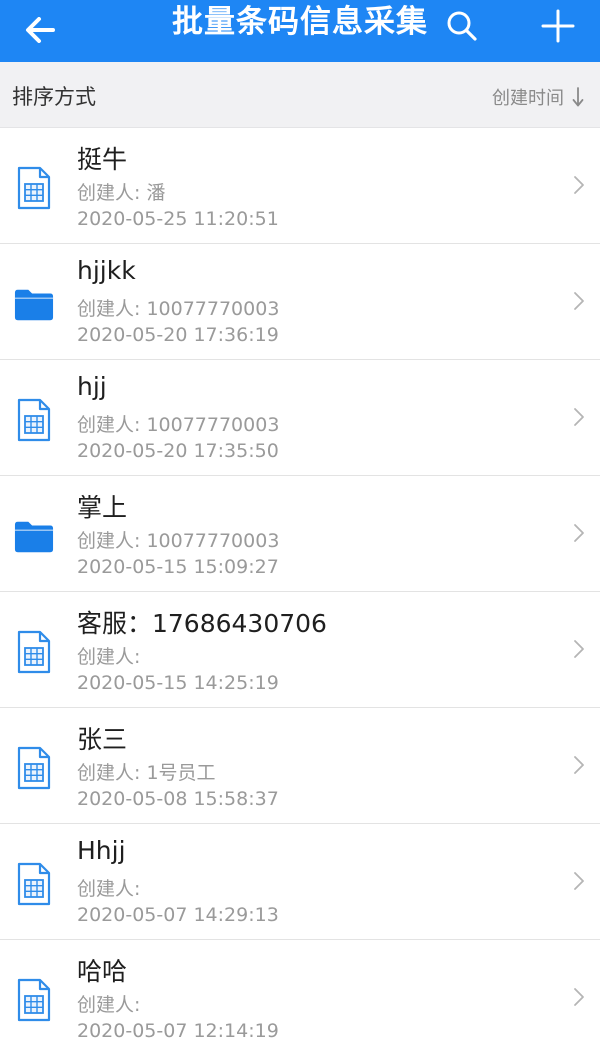 The width and height of the screenshot is (600, 1050). I want to click on item-date: 2020-05-15 15:09:27, so click(178, 567).